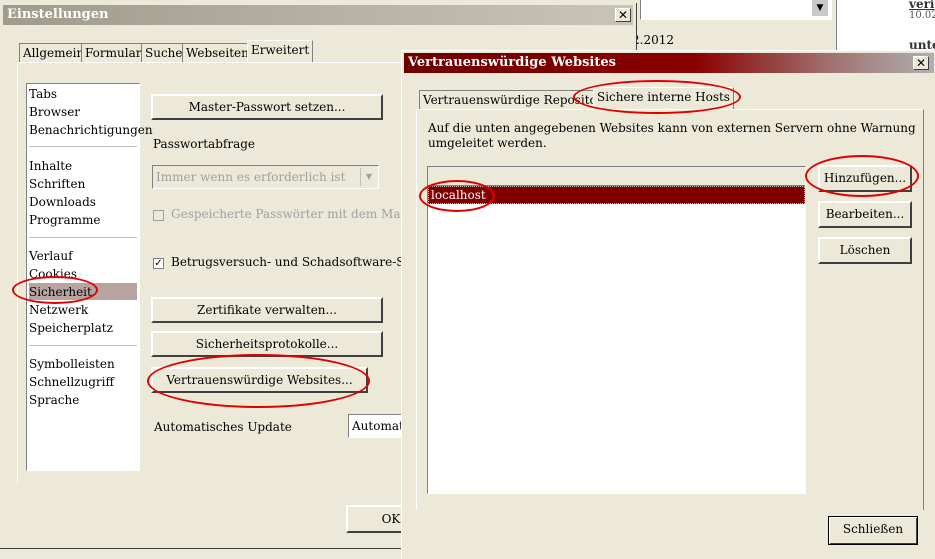  What do you see at coordinates (318, 15) in the screenshot?
I see `settings-titlebar: Einstellungen` at bounding box center [318, 15].